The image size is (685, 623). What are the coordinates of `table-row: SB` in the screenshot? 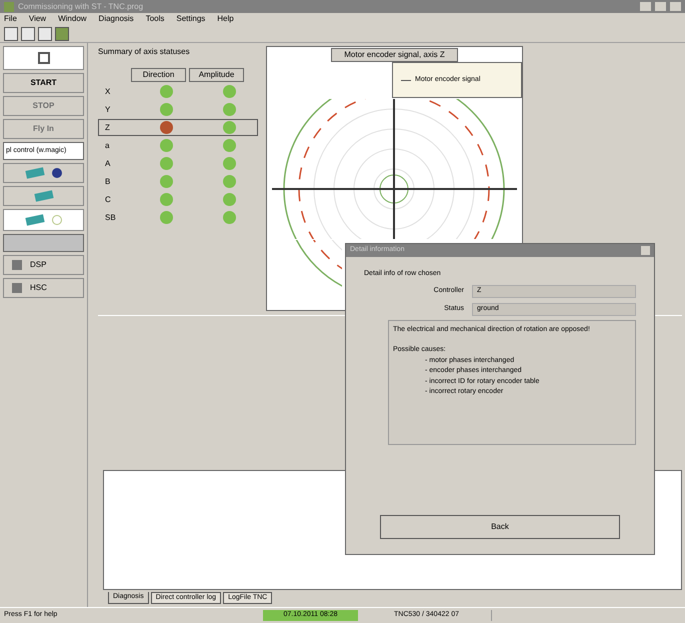 It's located at (178, 217).